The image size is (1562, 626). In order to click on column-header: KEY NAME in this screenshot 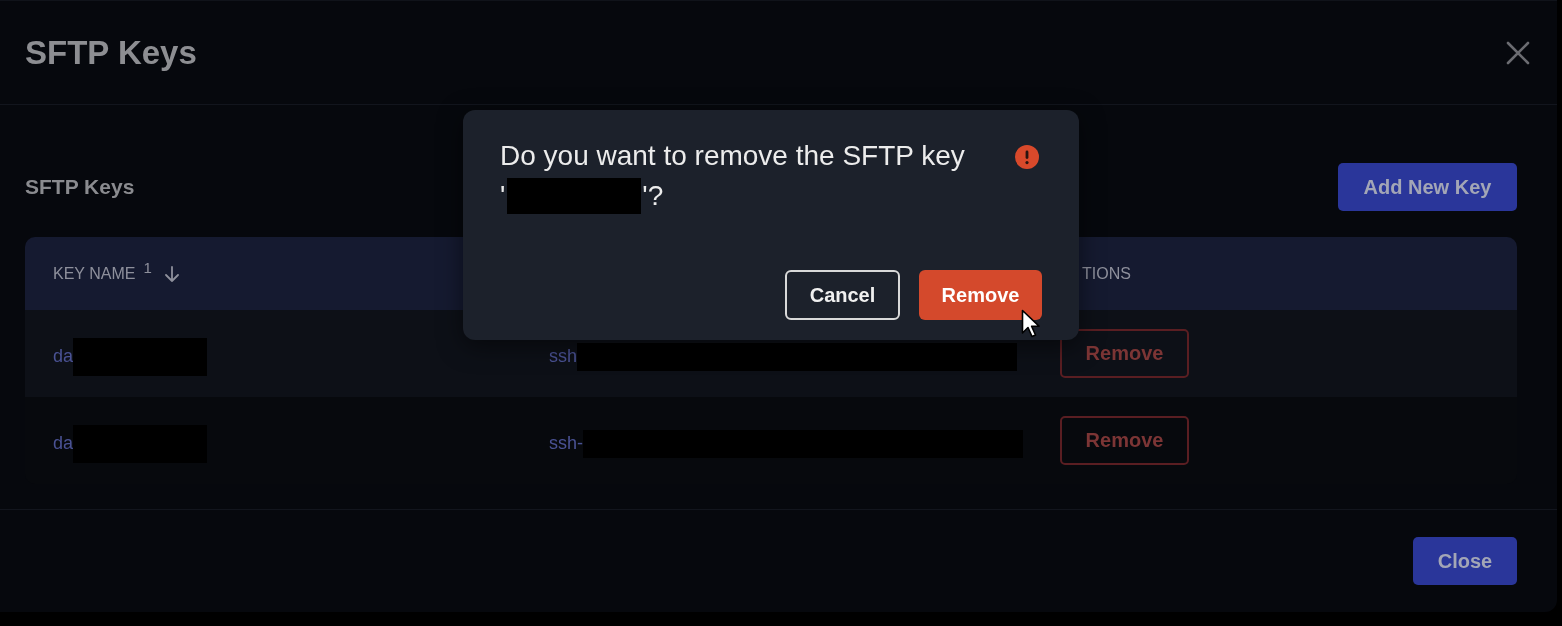, I will do `click(94, 273)`.